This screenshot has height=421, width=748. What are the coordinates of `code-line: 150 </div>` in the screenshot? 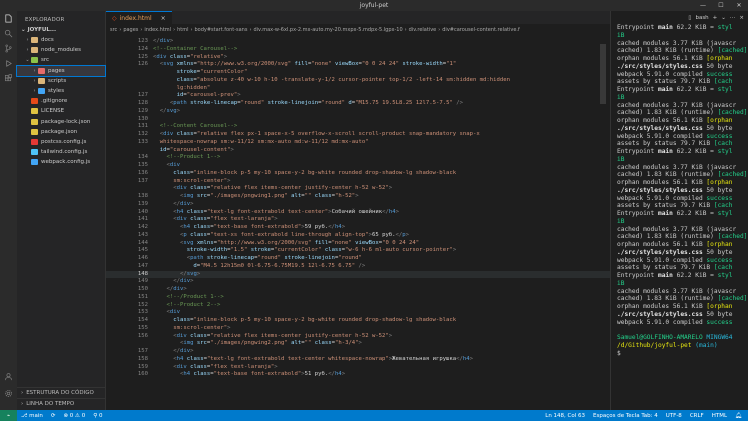 It's located at (358, 290).